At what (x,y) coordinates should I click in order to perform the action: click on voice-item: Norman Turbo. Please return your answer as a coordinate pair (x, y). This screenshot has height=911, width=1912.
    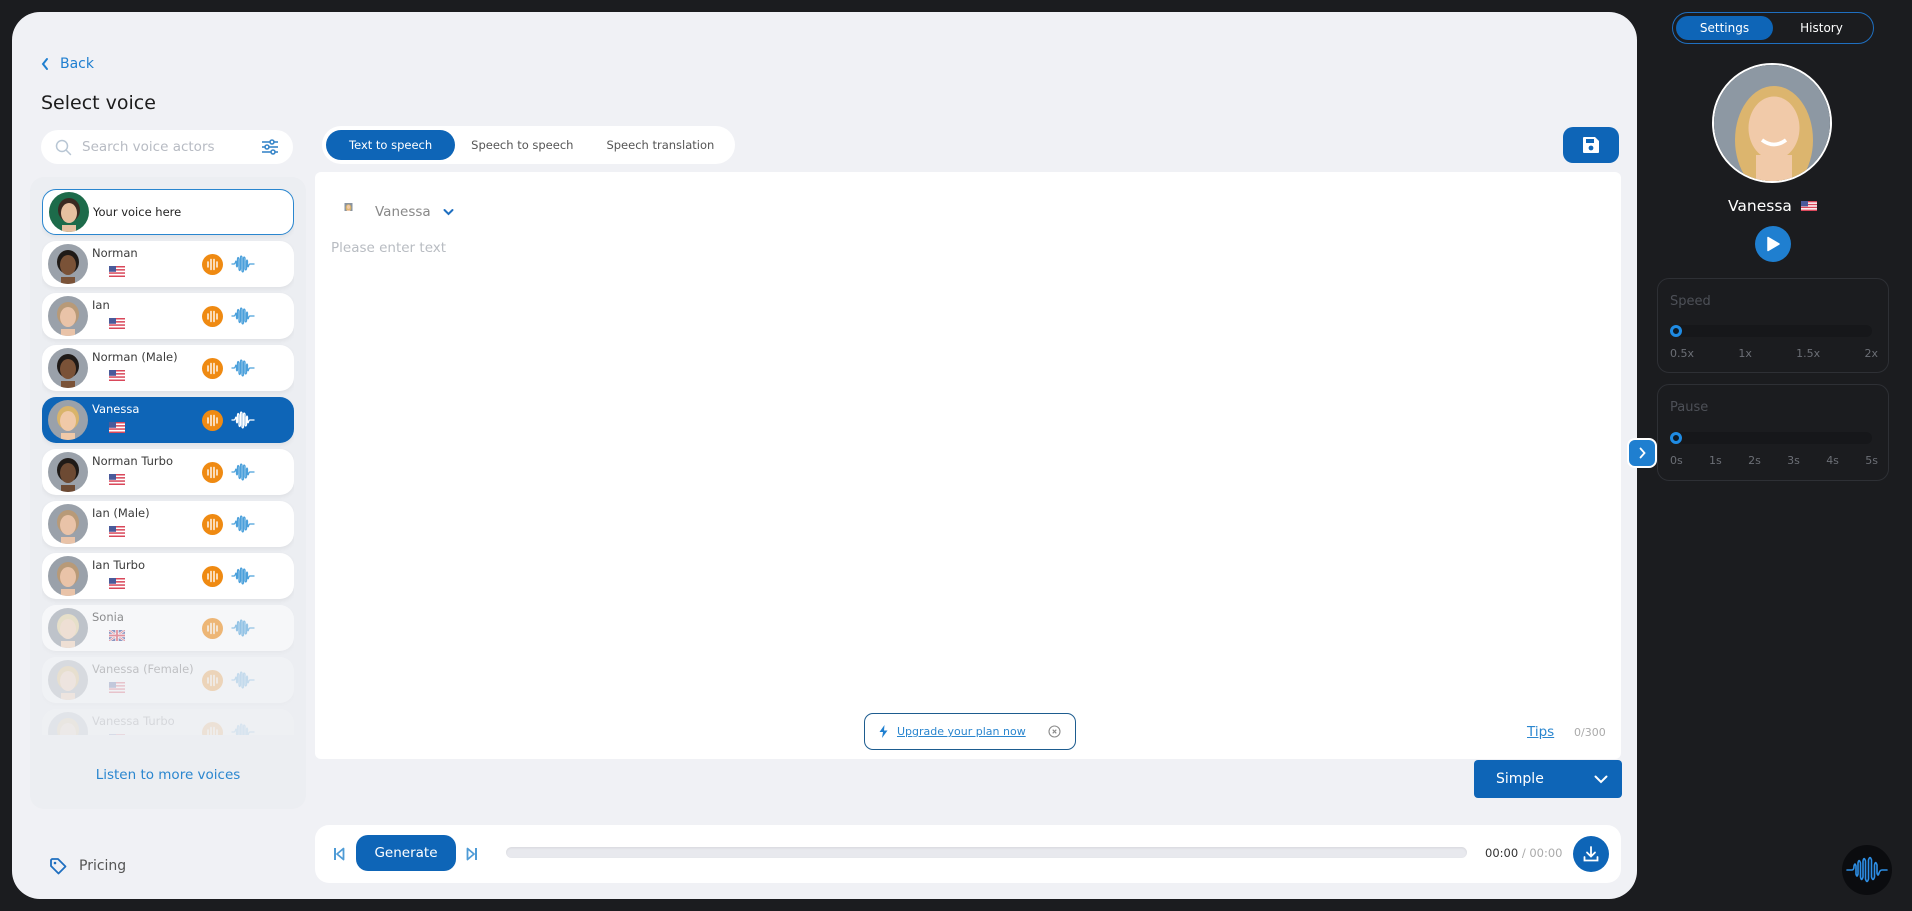
    Looking at the image, I should click on (168, 472).